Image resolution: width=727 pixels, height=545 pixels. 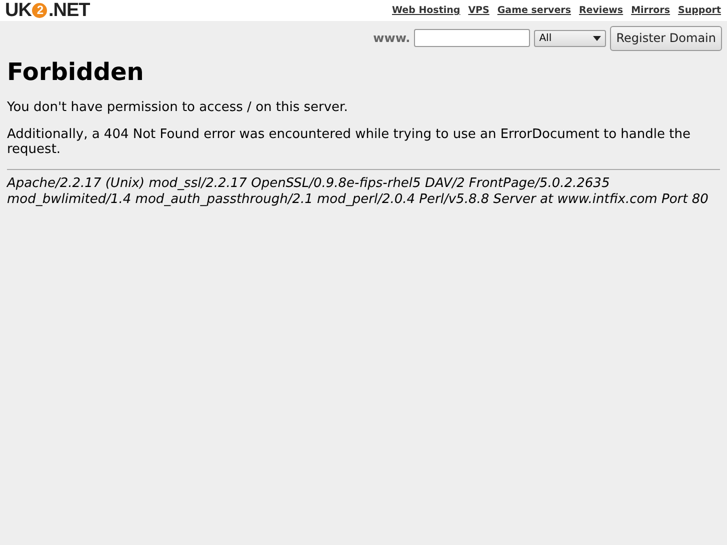 I want to click on domain-input-field, so click(x=472, y=38).